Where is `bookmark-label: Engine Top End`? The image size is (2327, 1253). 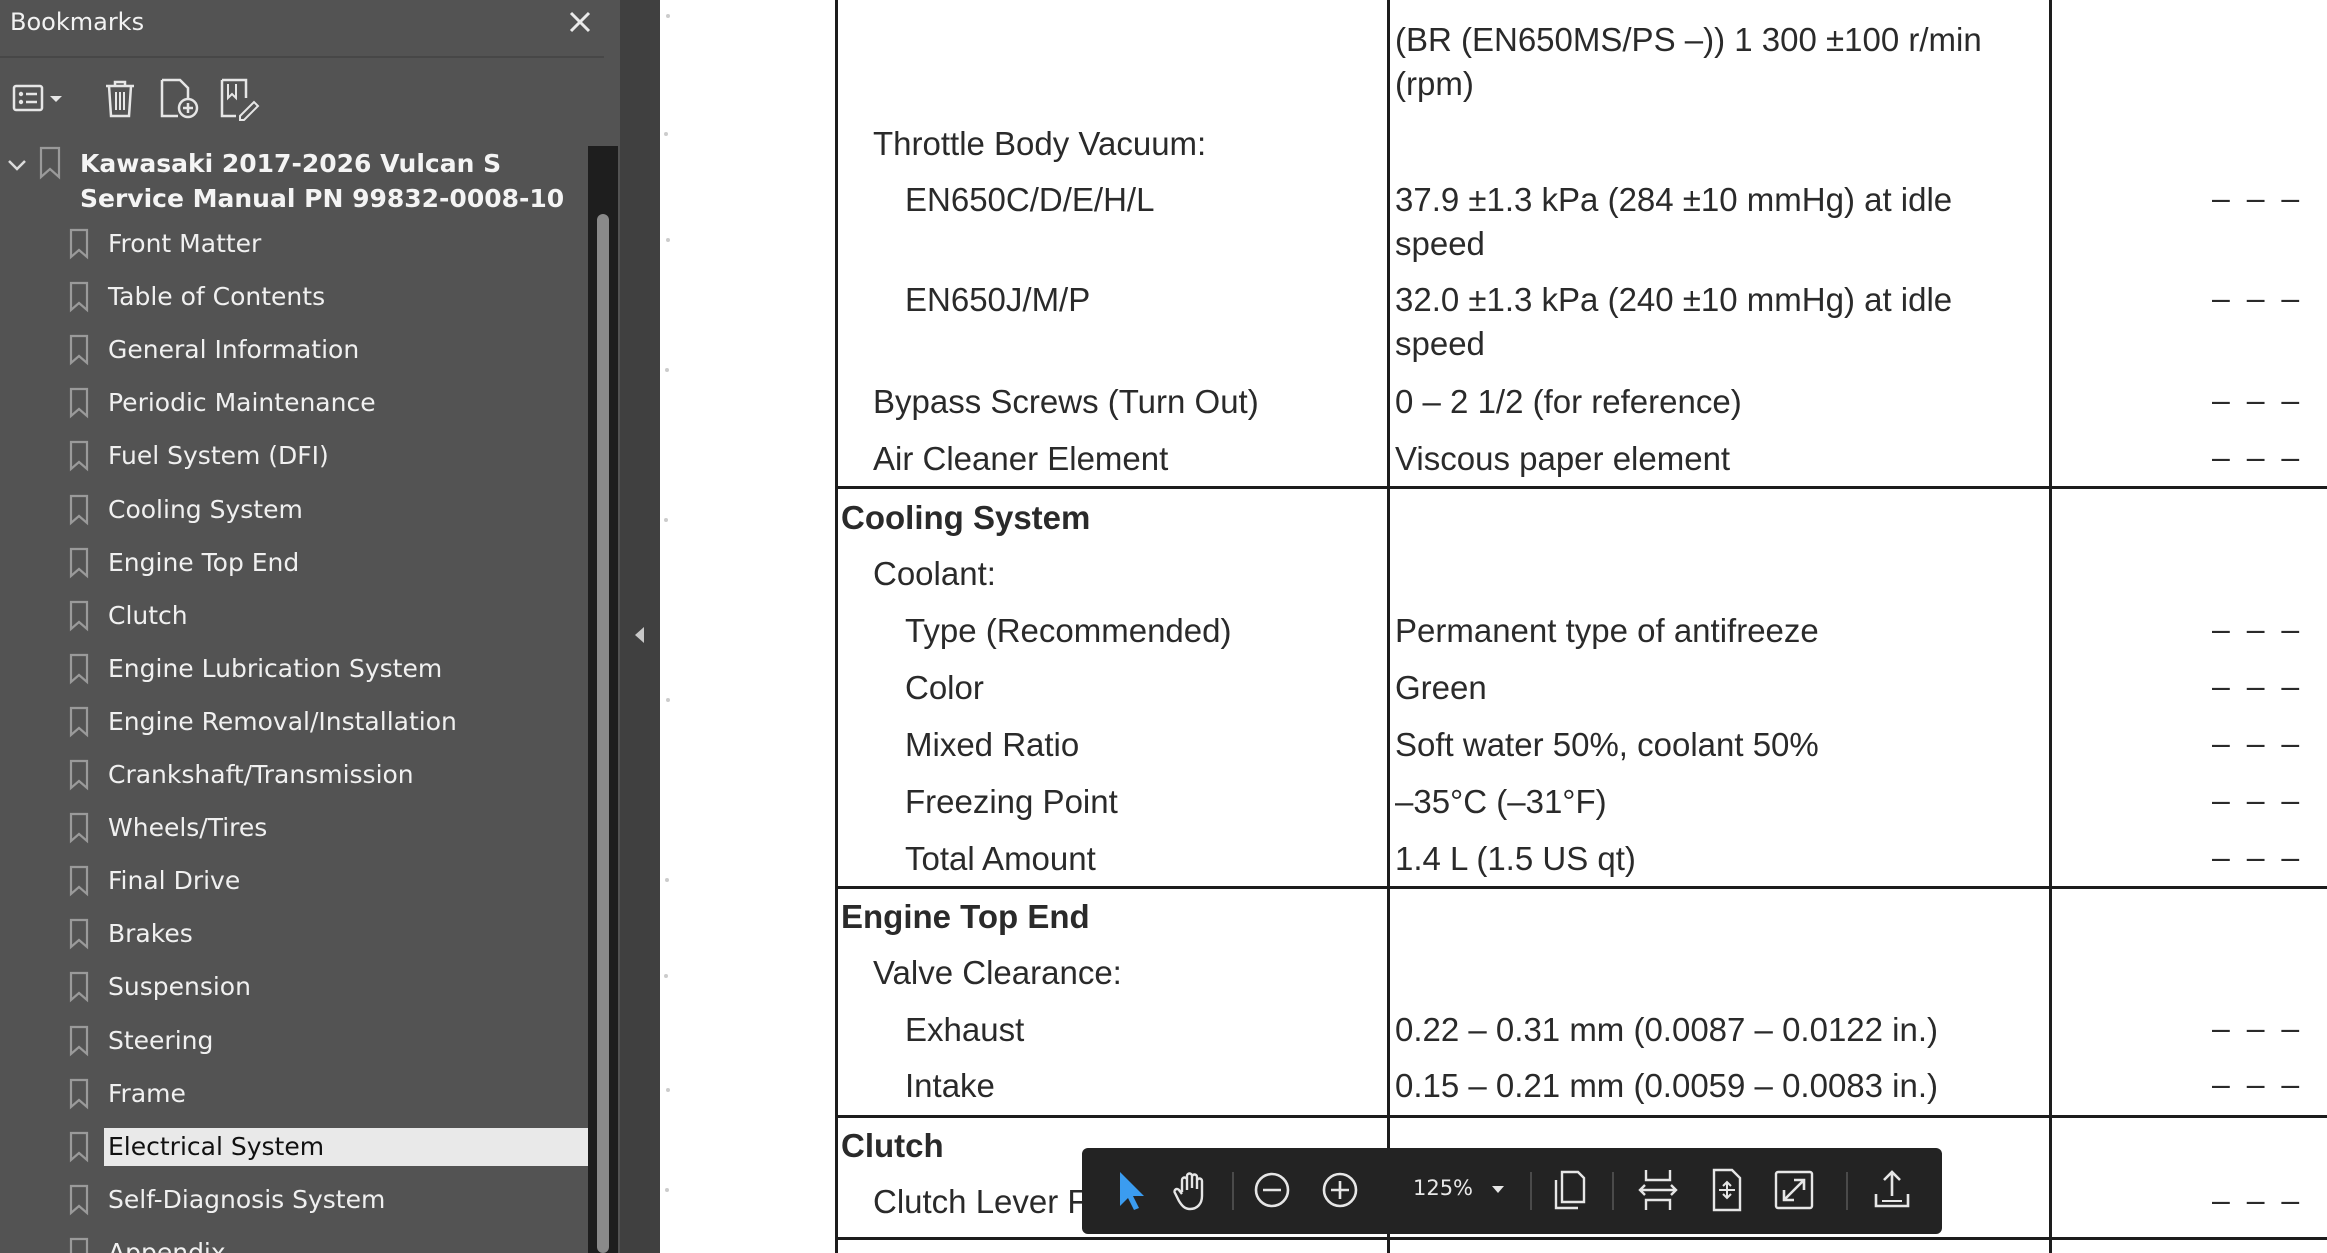
bookmark-label: Engine Top End is located at coordinates (204, 562).